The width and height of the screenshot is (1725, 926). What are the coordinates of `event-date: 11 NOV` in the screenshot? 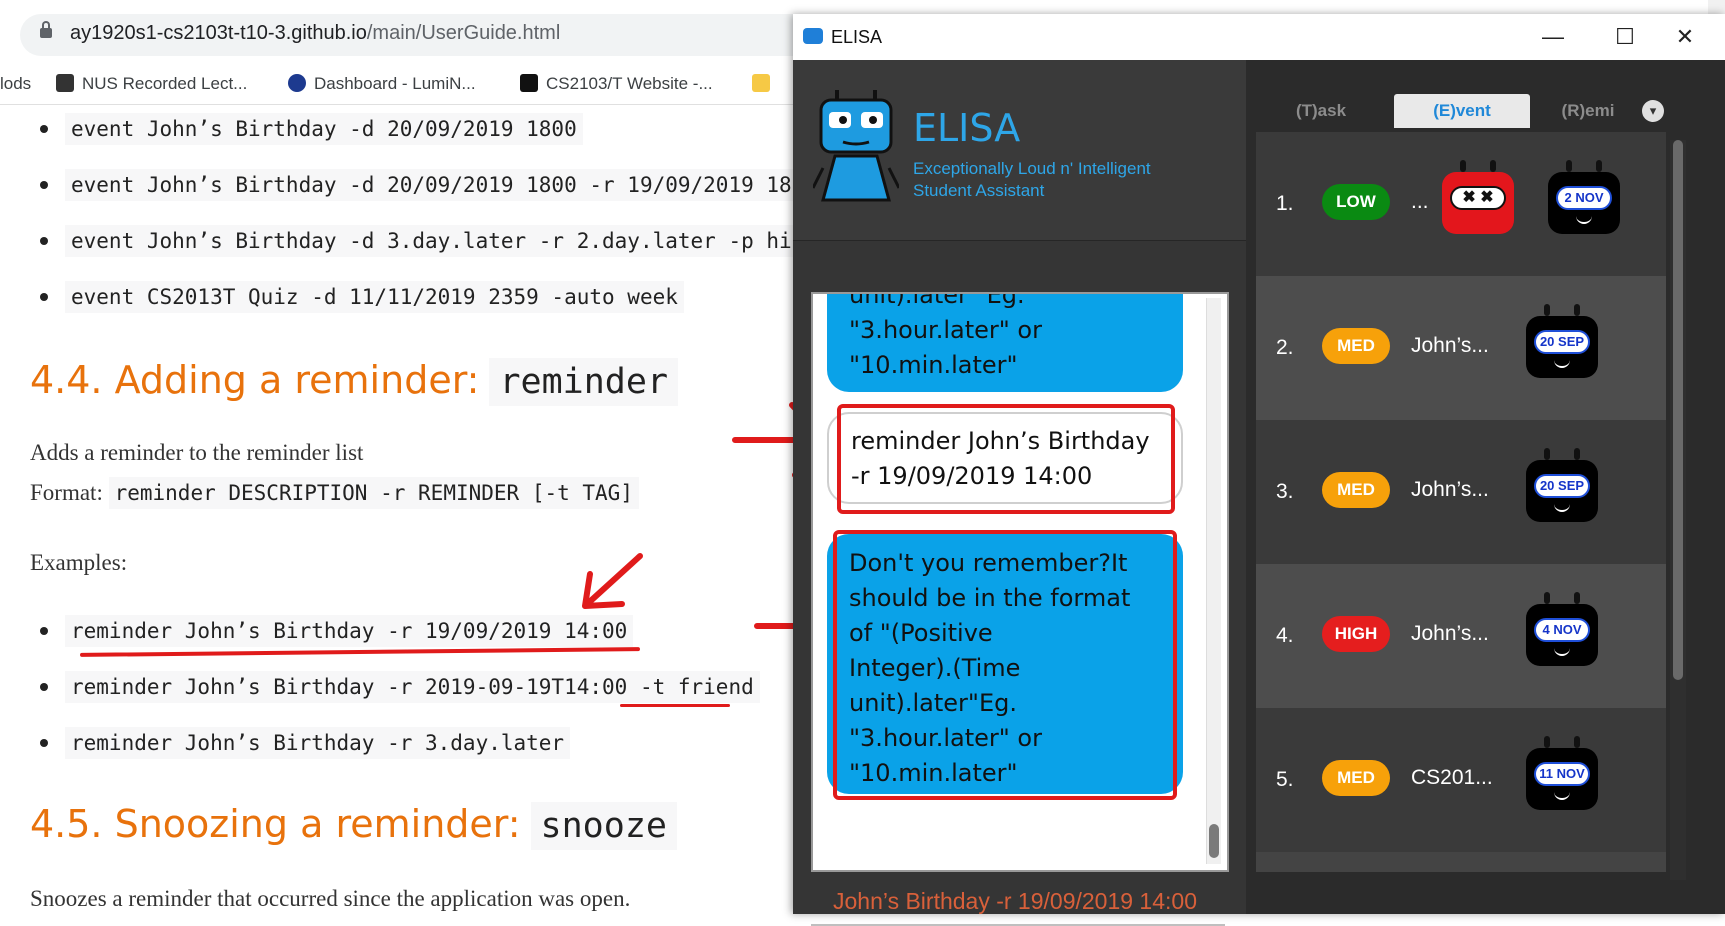 It's located at (1562, 774).